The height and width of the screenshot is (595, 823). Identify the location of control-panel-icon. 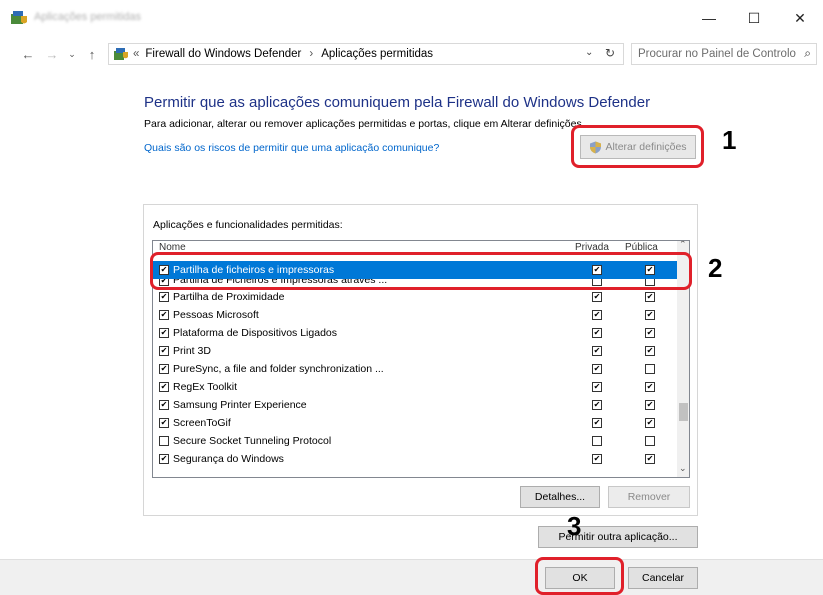
(121, 54).